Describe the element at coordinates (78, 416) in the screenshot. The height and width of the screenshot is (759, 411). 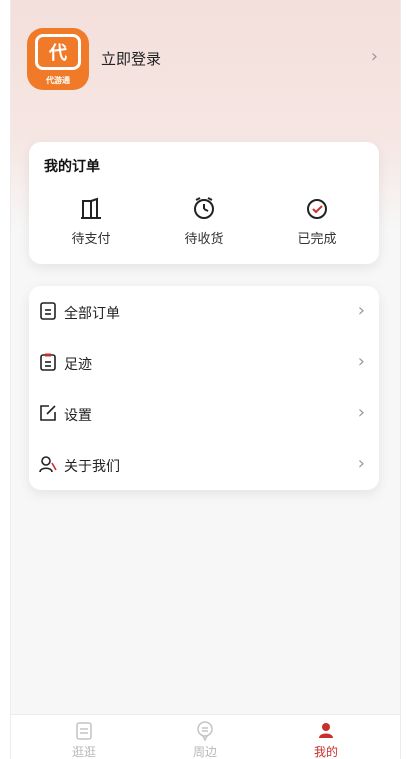
I see `menu-item-label: 设置` at that location.